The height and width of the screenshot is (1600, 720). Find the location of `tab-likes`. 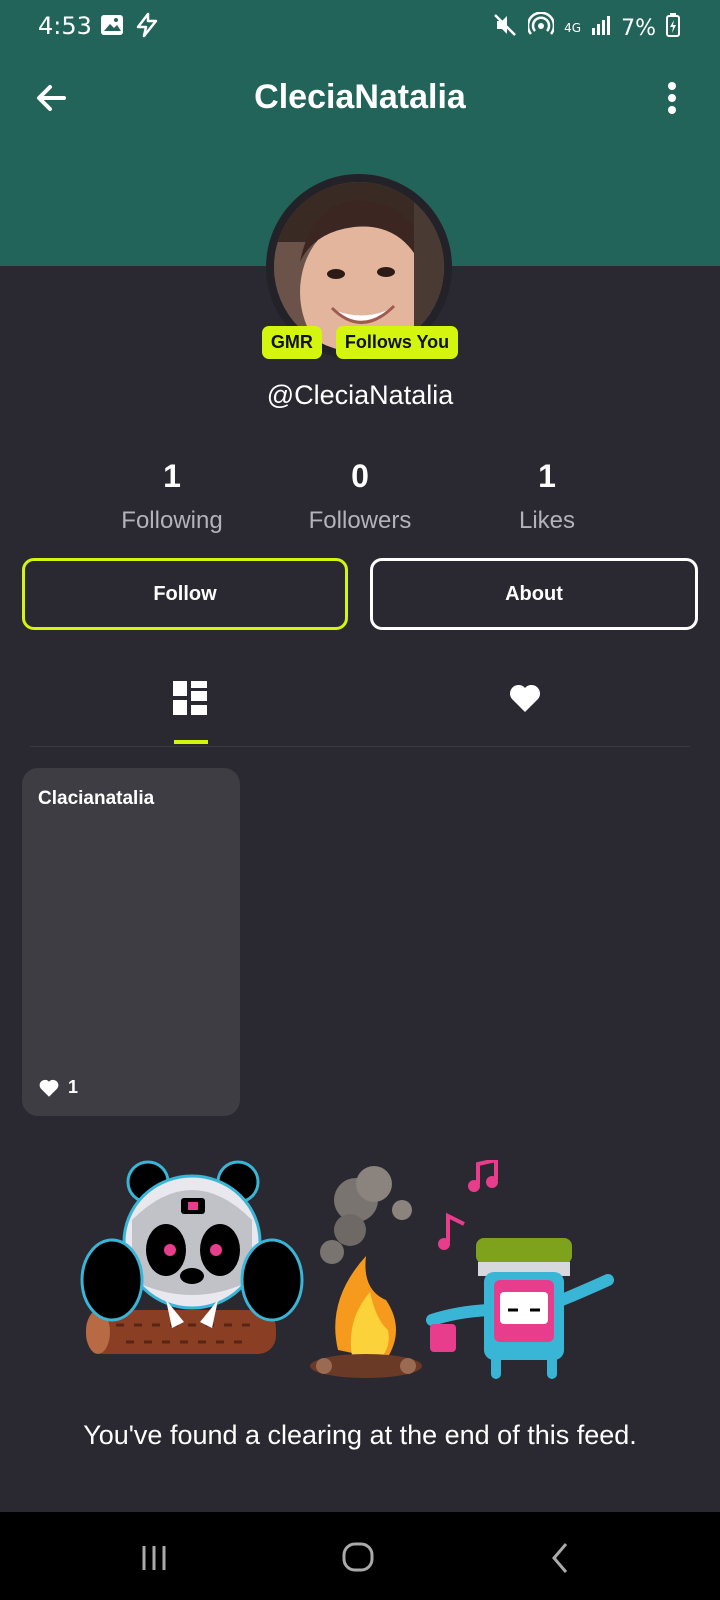

tab-likes is located at coordinates (525, 698).